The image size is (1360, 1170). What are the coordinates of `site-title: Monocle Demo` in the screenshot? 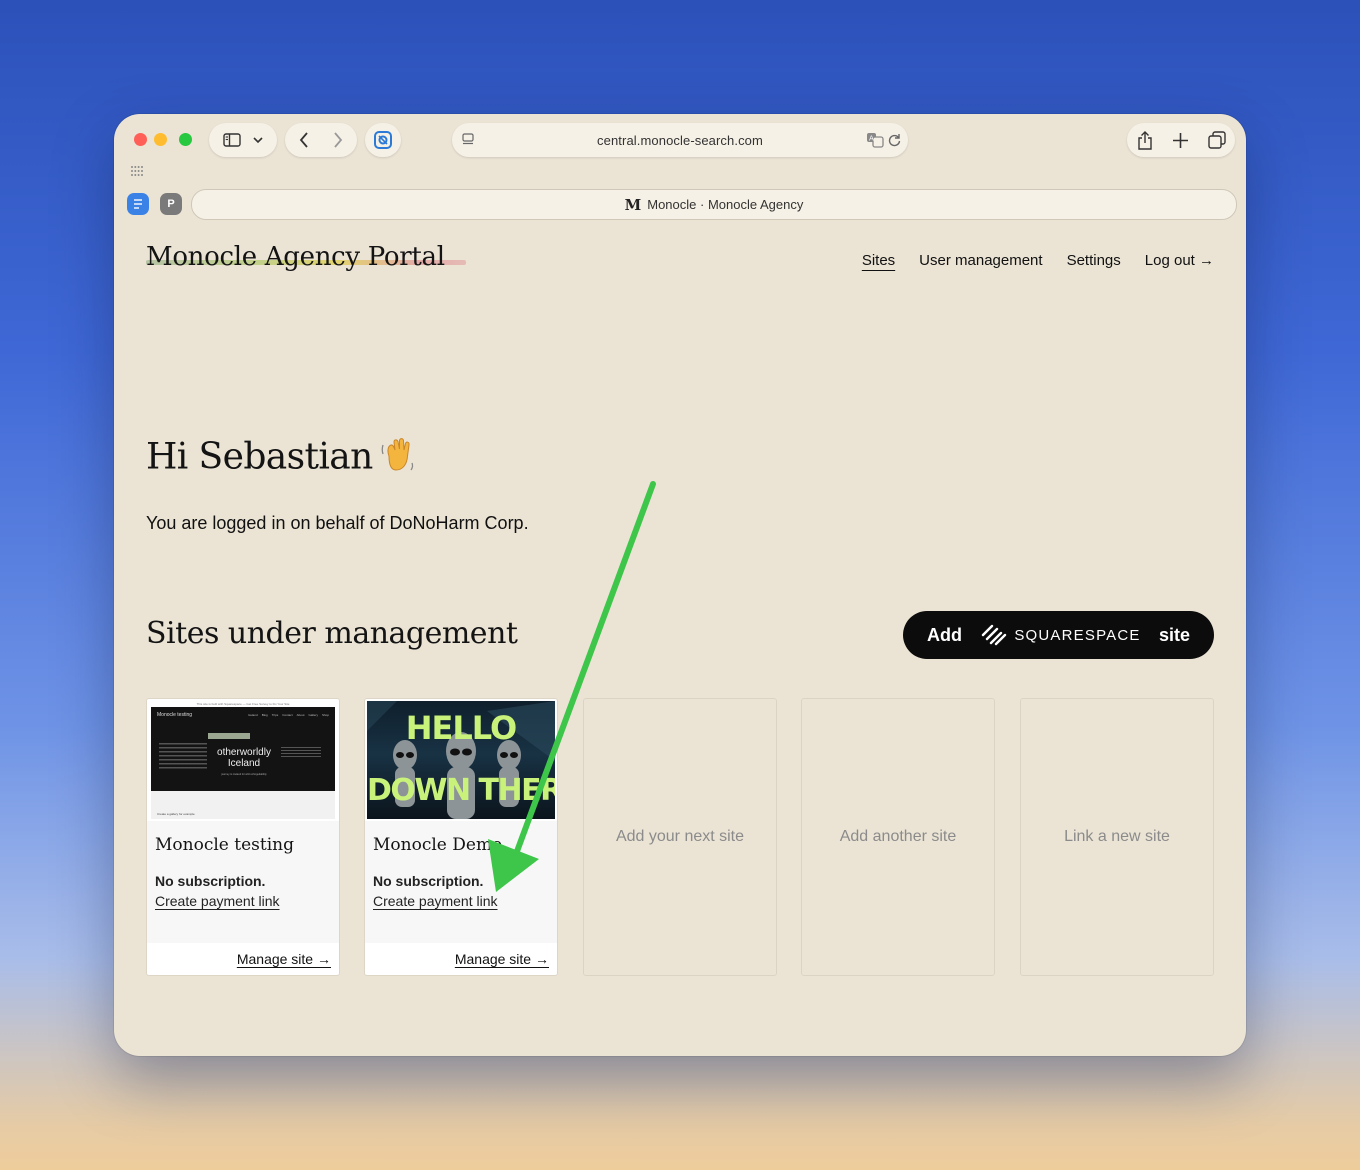 It's located at (438, 845).